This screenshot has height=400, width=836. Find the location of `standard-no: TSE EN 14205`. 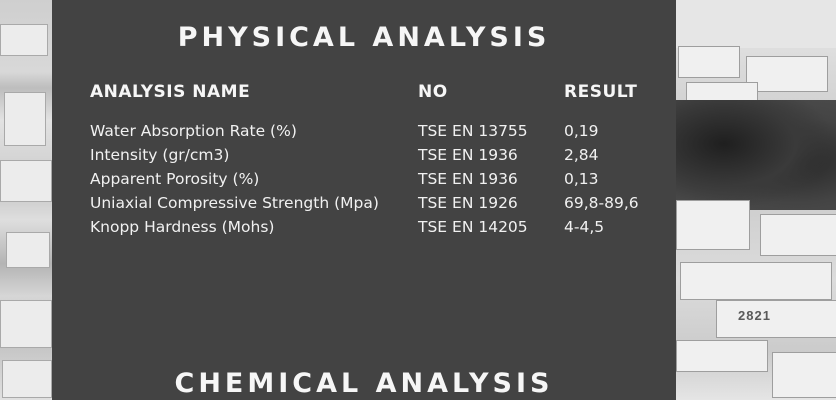

standard-no: TSE EN 14205 is located at coordinates (473, 227).